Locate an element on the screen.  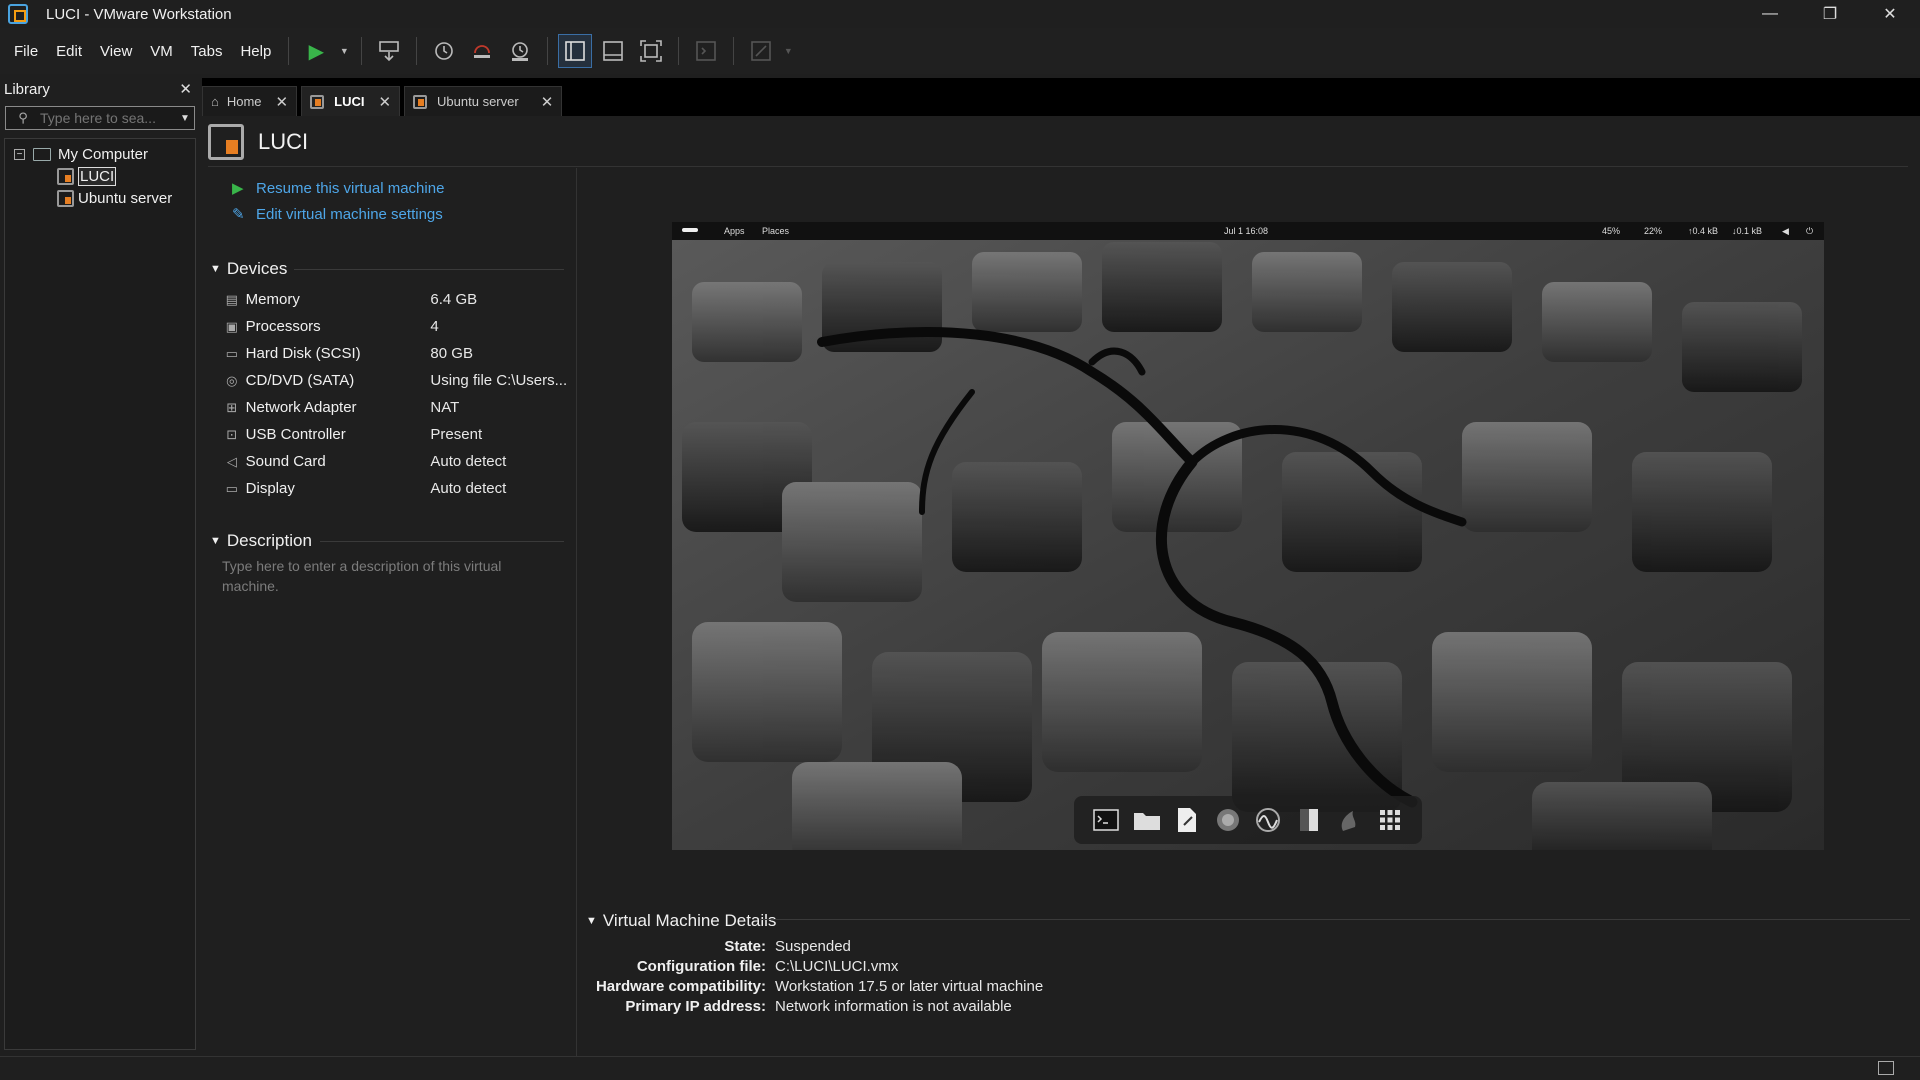
snapshot-icon is located at coordinates (444, 51).